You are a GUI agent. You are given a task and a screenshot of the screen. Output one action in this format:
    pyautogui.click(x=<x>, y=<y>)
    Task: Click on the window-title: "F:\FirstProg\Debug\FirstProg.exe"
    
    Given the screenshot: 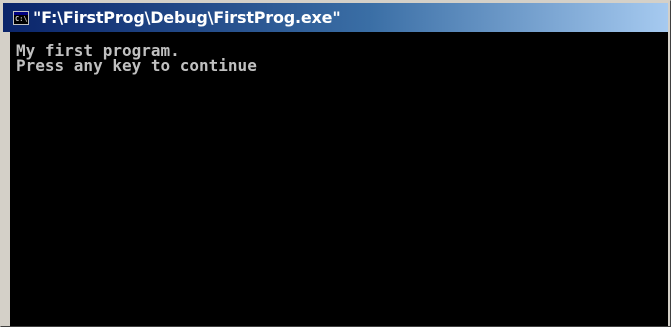 What is the action you would take?
    pyautogui.click(x=187, y=17)
    